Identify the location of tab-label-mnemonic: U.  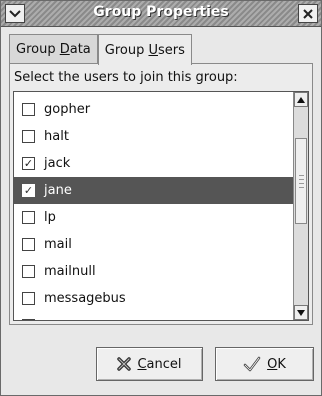
(153, 50).